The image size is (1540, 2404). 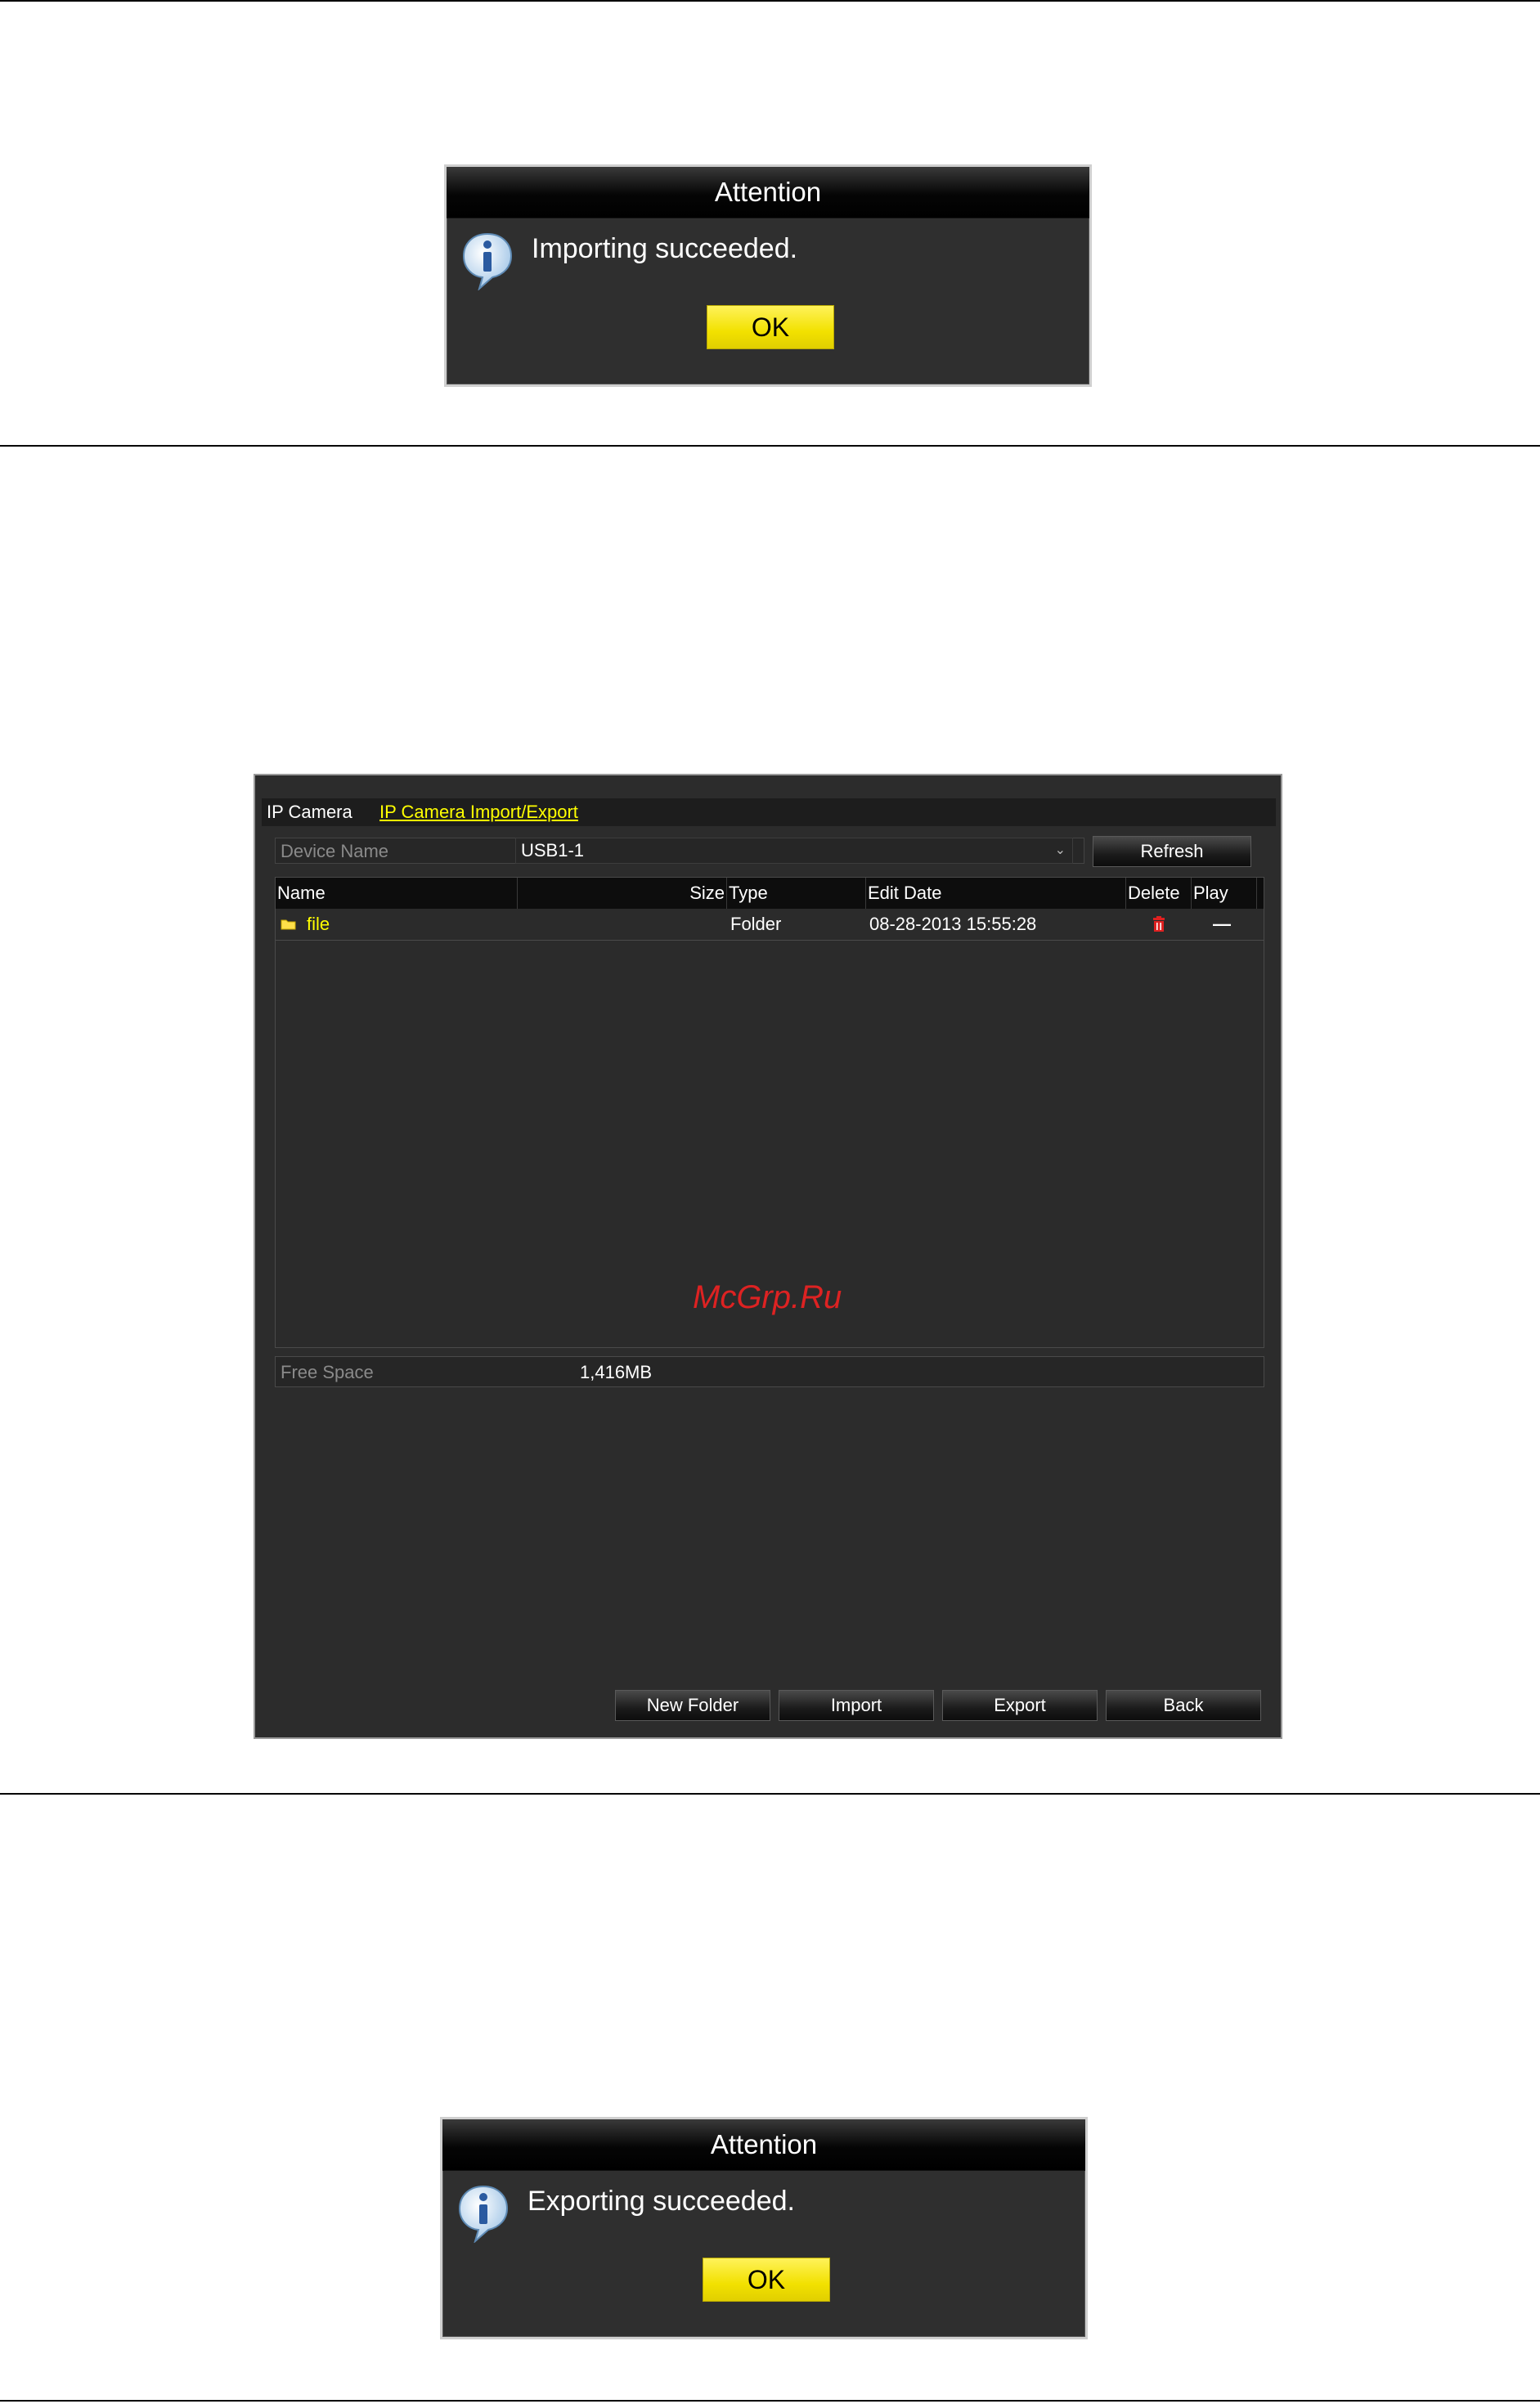 What do you see at coordinates (478, 812) in the screenshot?
I see `tab-ip-camera-import-export: IP Camera Import/Export` at bounding box center [478, 812].